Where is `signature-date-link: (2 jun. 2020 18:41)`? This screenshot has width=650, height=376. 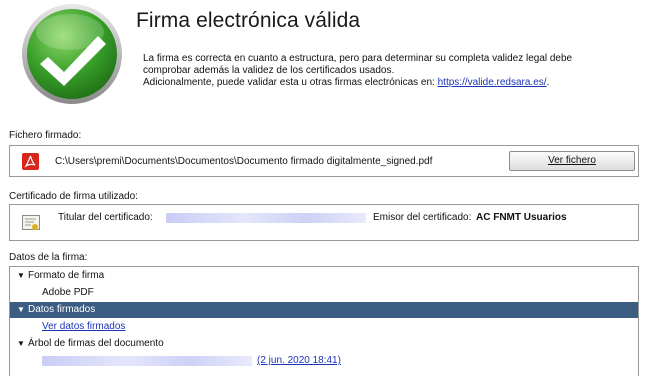
signature-date-link: (2 jun. 2020 18:41) is located at coordinates (299, 361).